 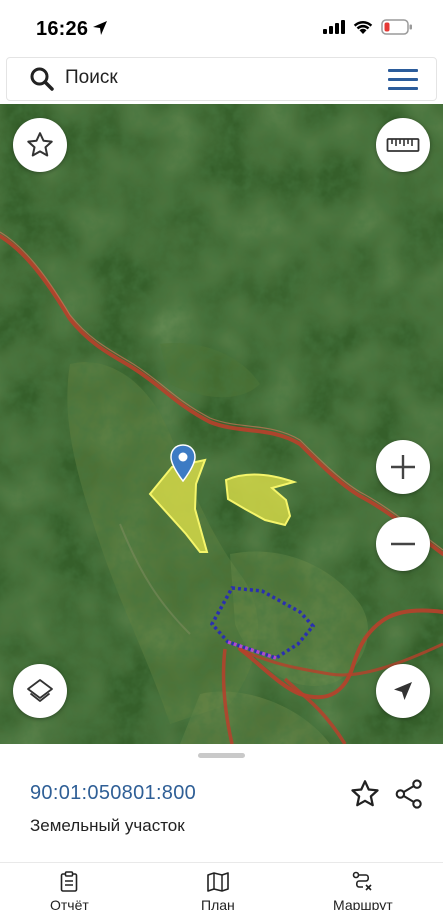 I want to click on tab-bar: Отчёт План Маршрут, so click(x=221, y=886).